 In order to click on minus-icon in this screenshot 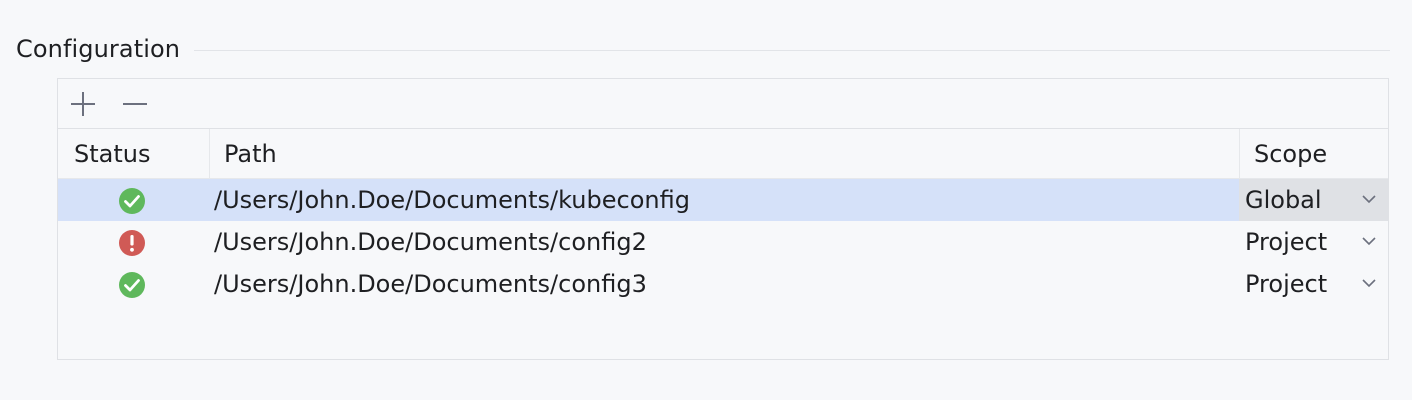, I will do `click(135, 104)`.